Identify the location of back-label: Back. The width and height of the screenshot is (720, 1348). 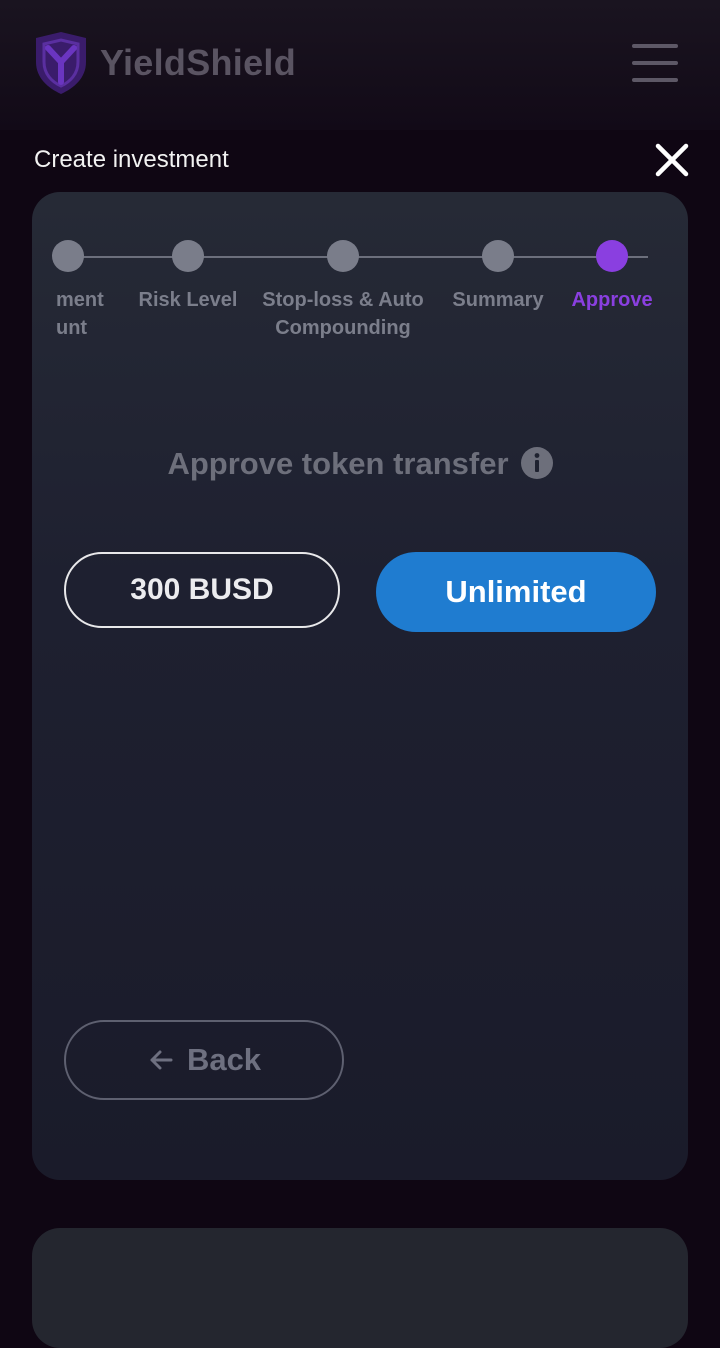
(224, 1059).